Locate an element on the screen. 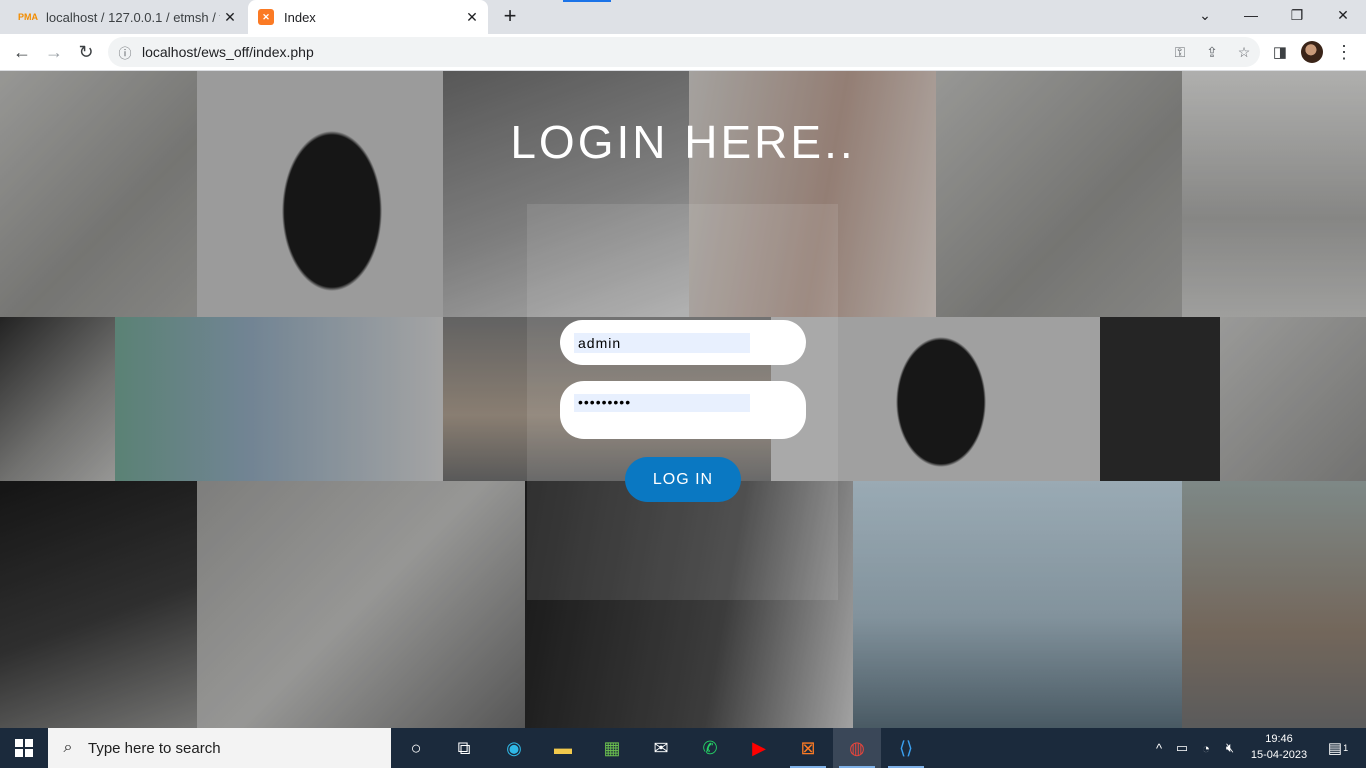 This screenshot has width=1366, height=768. microsoft-store-icon: ▦ is located at coordinates (612, 748).